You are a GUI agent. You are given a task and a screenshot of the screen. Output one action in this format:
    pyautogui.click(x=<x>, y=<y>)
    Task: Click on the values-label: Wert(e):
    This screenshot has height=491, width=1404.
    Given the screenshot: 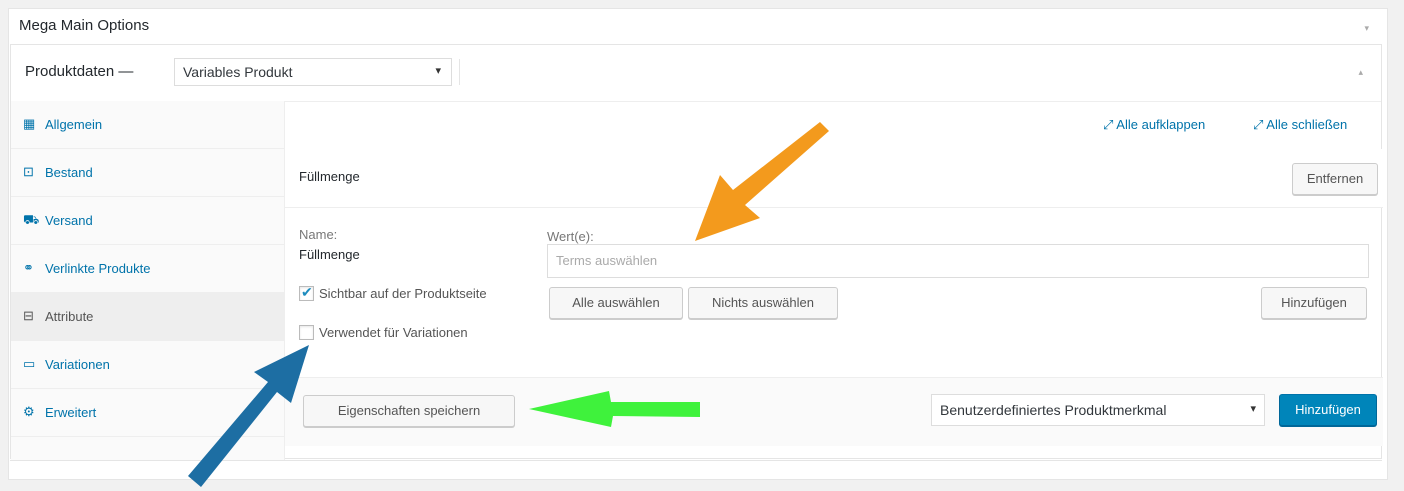 What is the action you would take?
    pyautogui.click(x=570, y=236)
    